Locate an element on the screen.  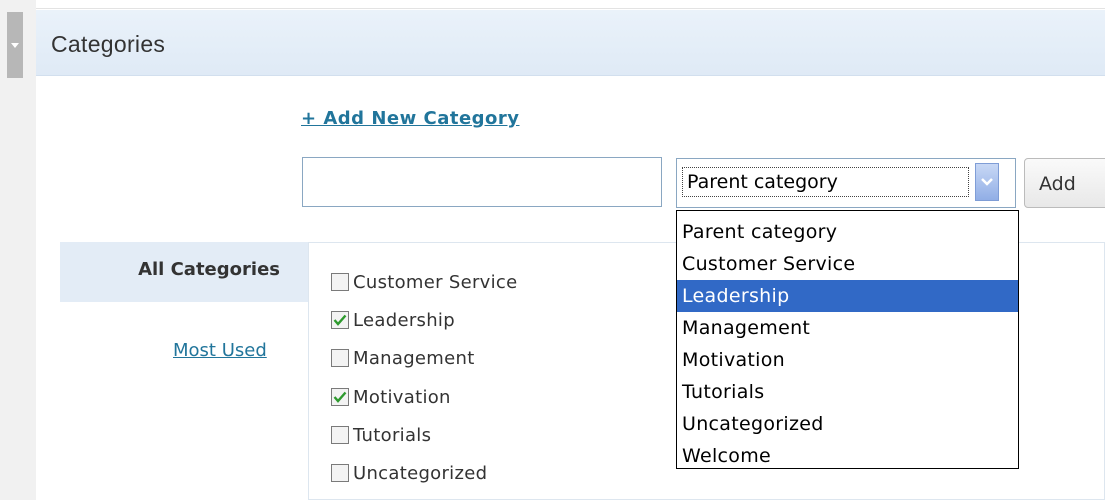
chevron-down-icon is located at coordinates (987, 182).